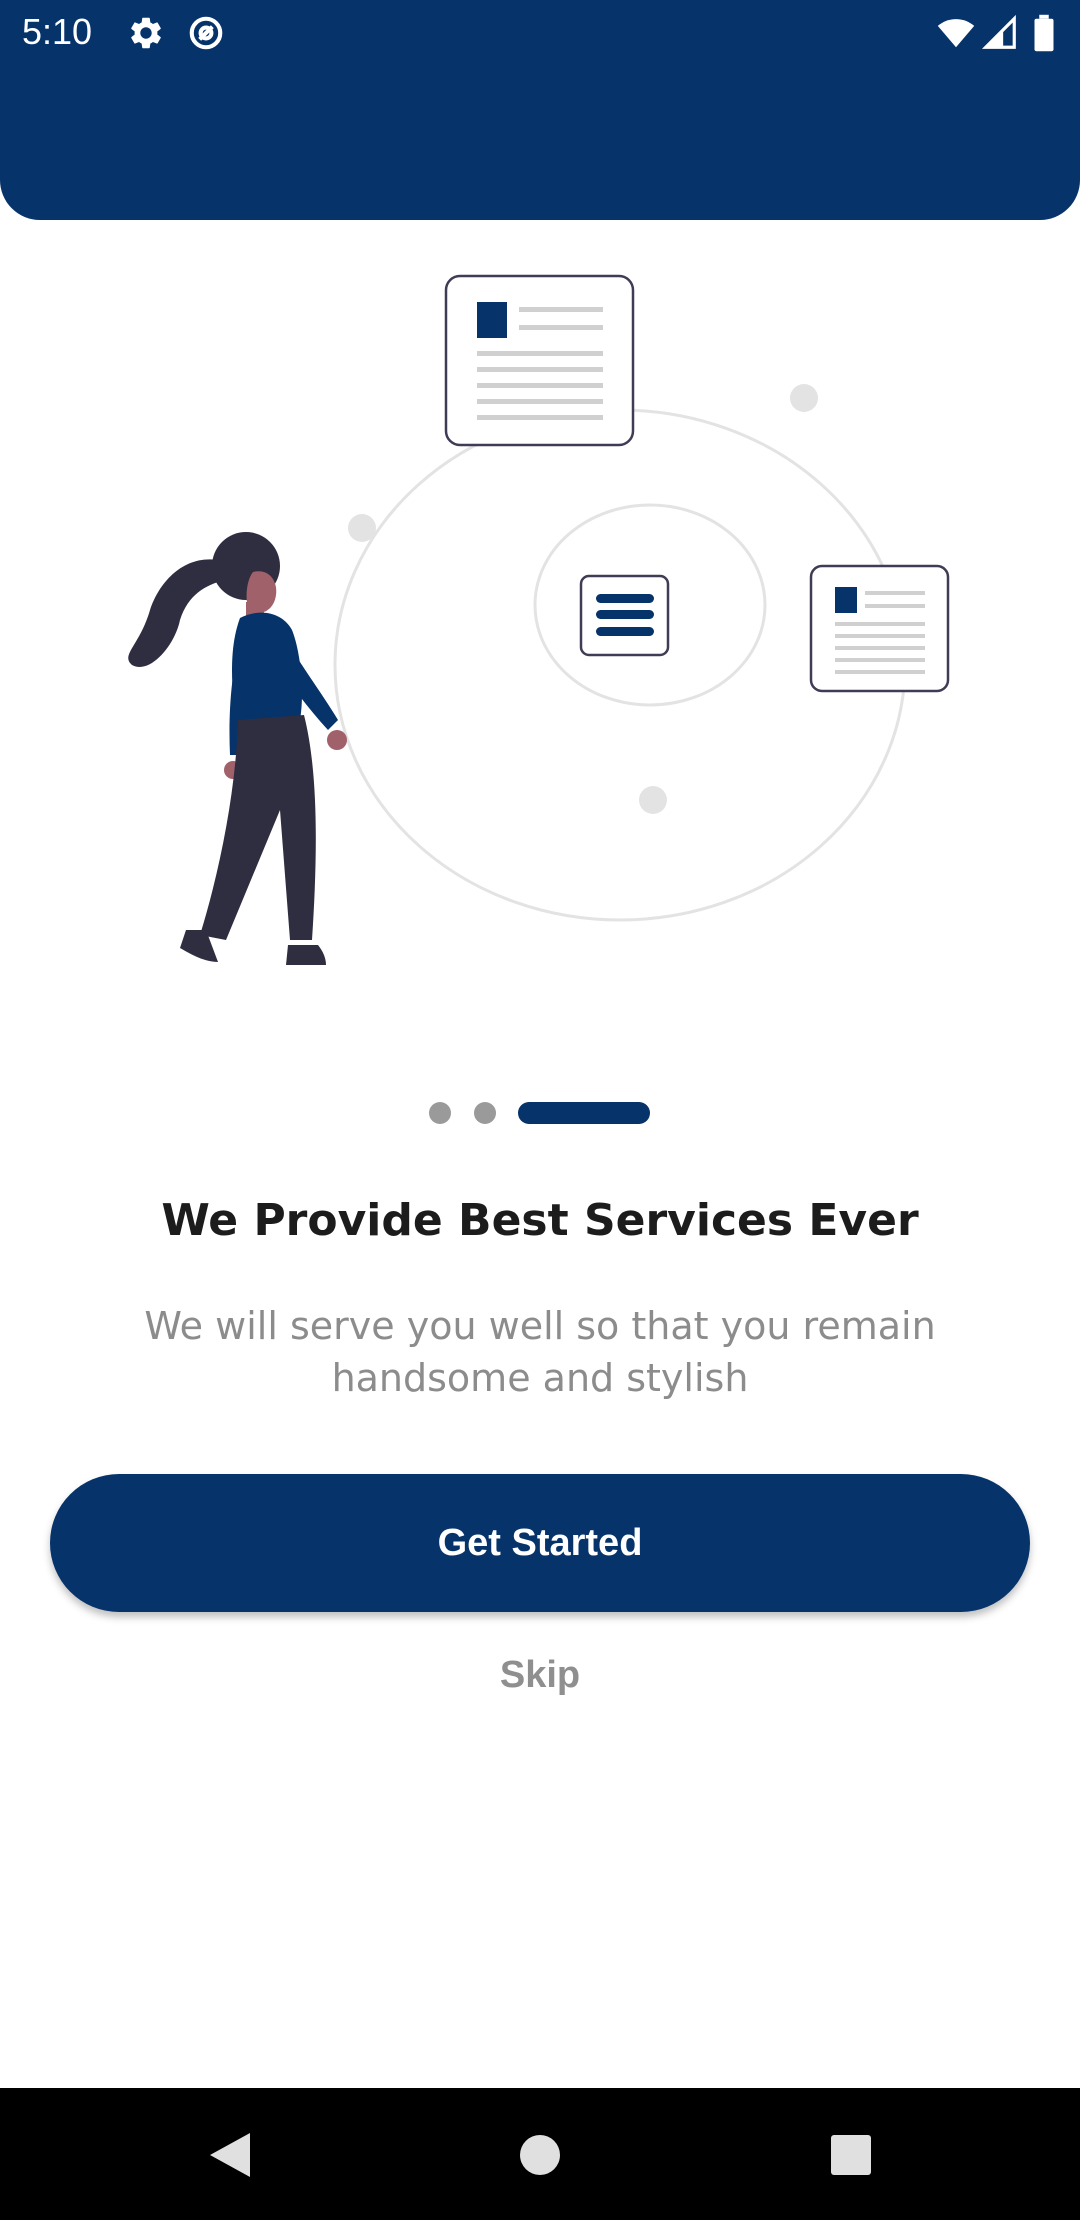 Image resolution: width=1080 pixels, height=2220 pixels. I want to click on battery-icon, so click(1044, 33).